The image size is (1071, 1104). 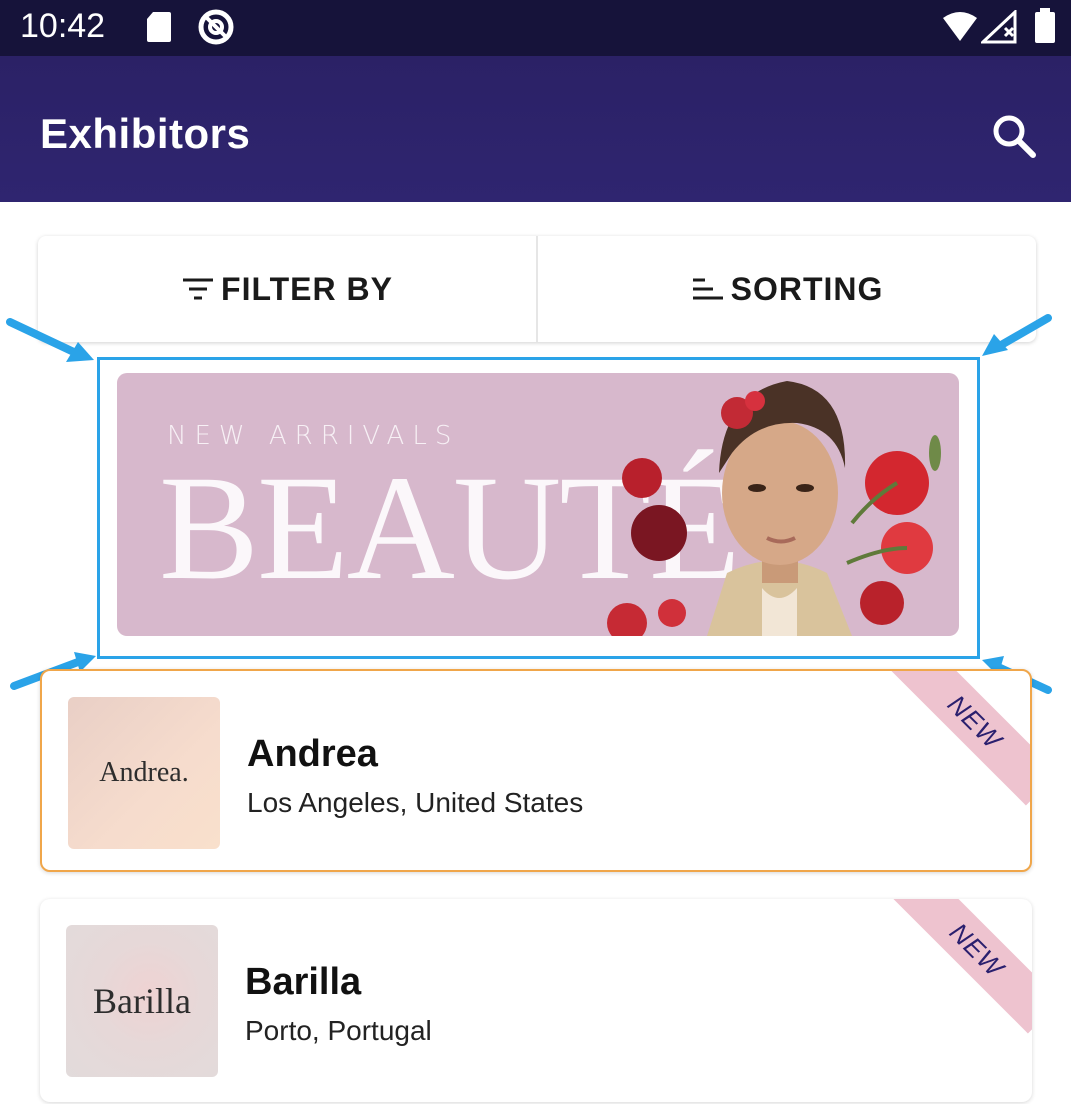 I want to click on exhibitor-logo-text: Barilla, so click(x=142, y=1001).